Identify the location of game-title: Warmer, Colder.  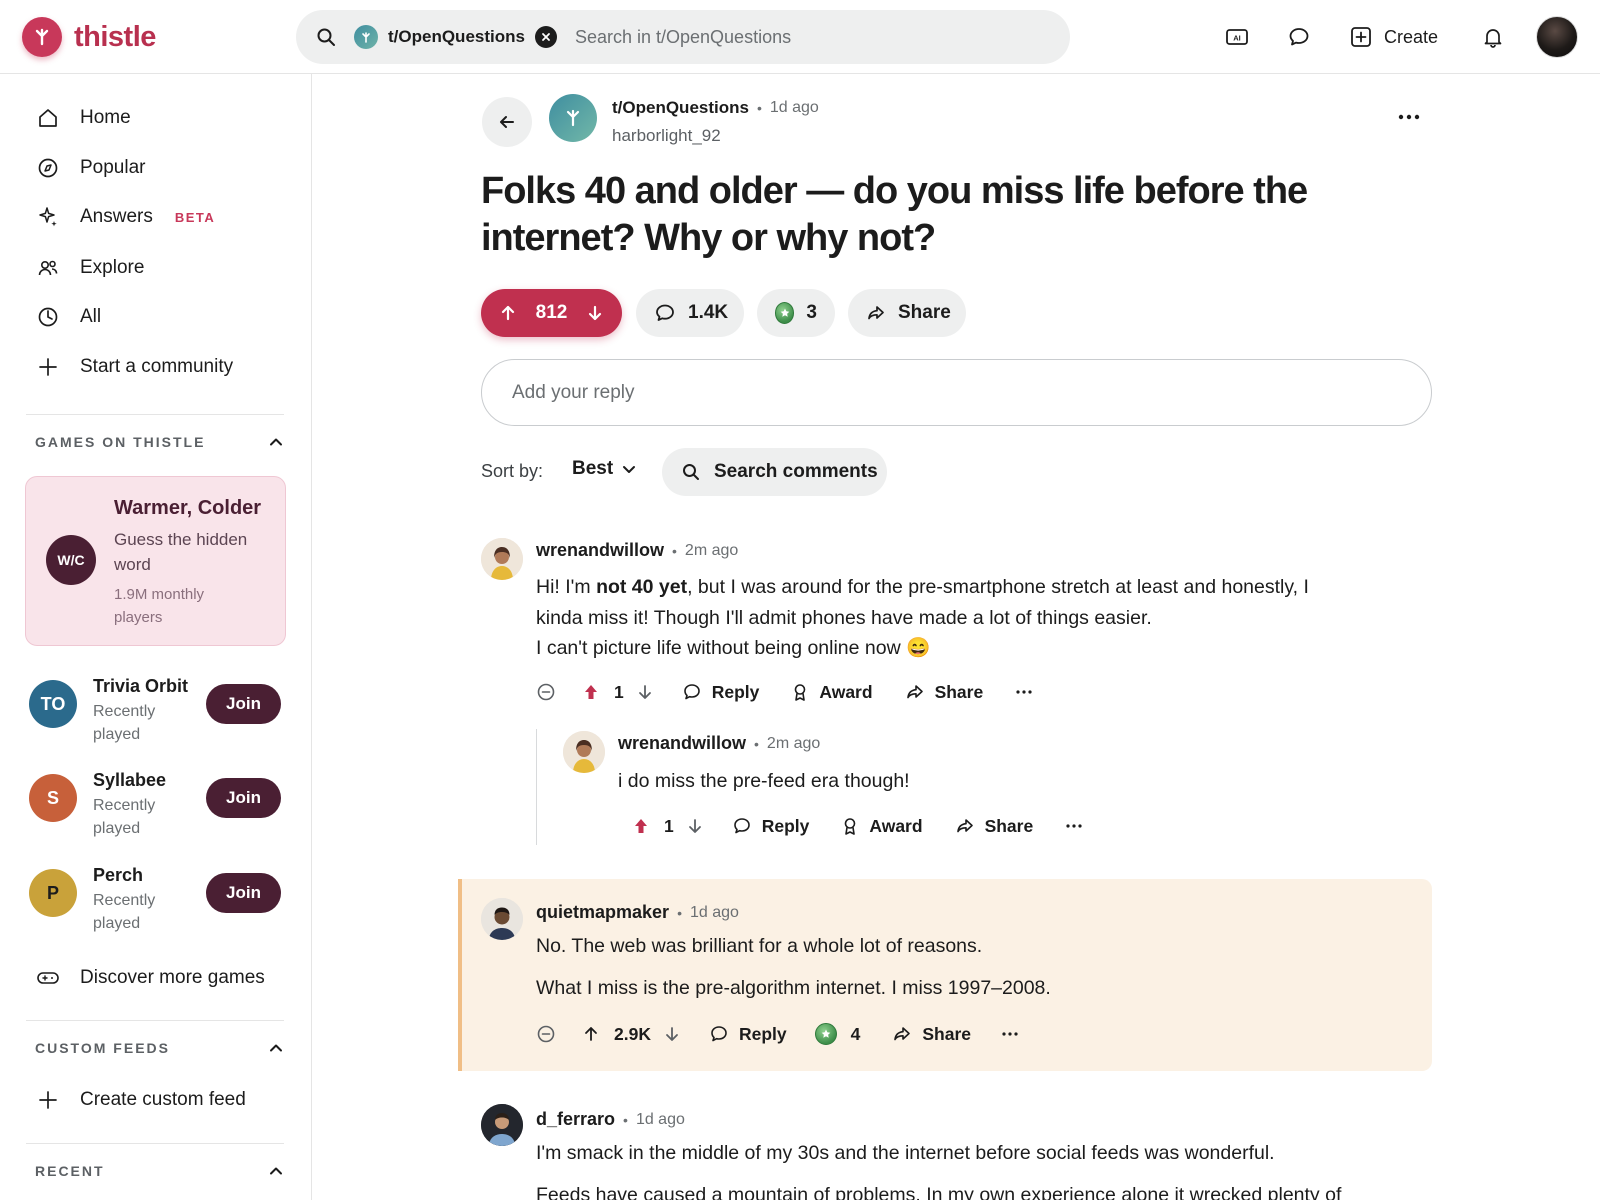
(188, 508).